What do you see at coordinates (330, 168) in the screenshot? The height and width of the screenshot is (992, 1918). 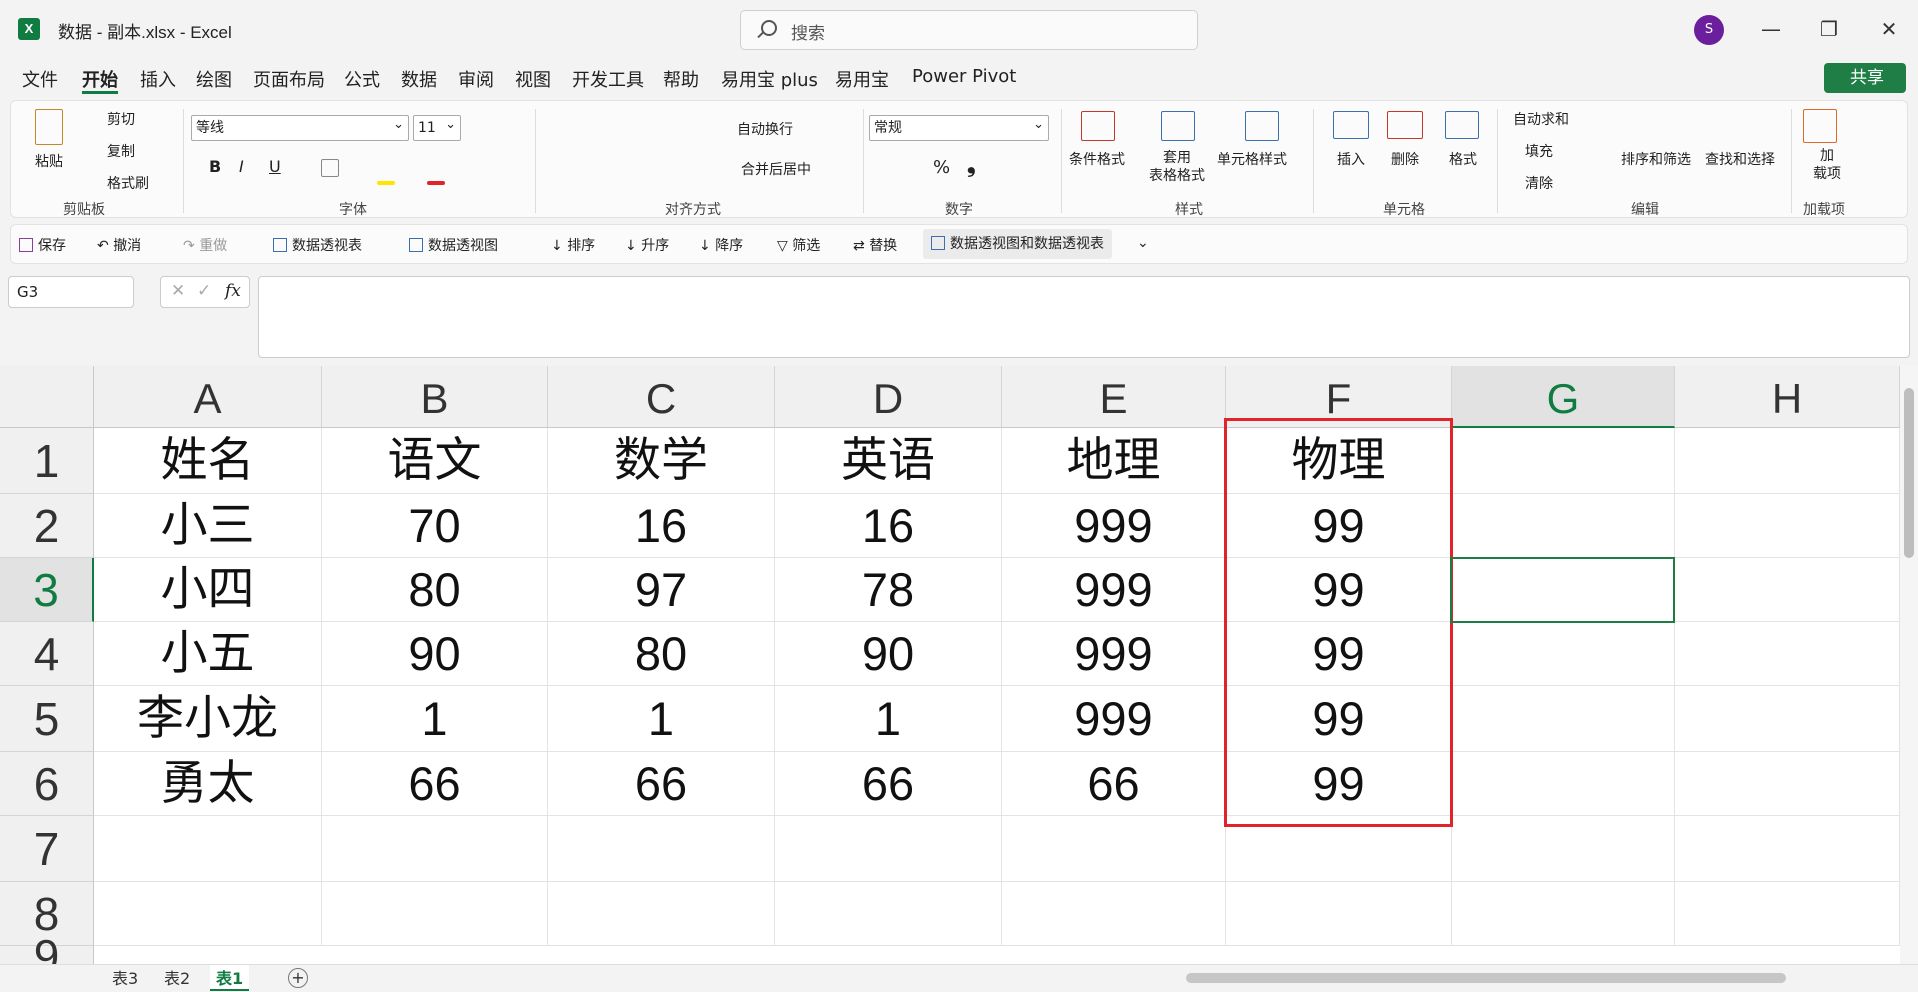 I see `border-icon` at bounding box center [330, 168].